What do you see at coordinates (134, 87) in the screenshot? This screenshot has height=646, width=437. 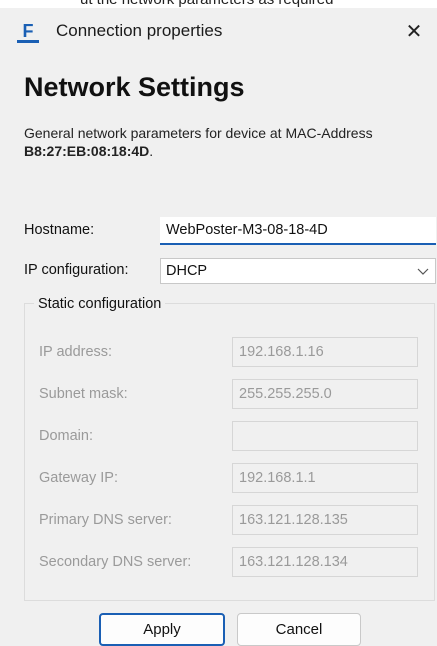 I see `page-title: Network Settings` at bounding box center [134, 87].